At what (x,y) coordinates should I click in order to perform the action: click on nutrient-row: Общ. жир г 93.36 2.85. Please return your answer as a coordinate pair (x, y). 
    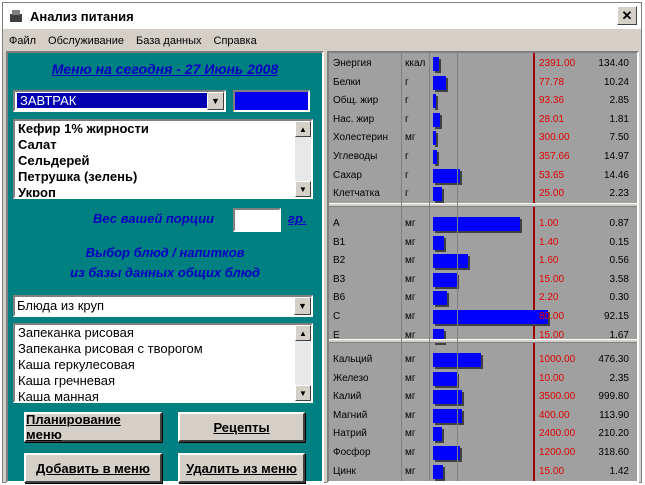
    Looking at the image, I should click on (483, 101).